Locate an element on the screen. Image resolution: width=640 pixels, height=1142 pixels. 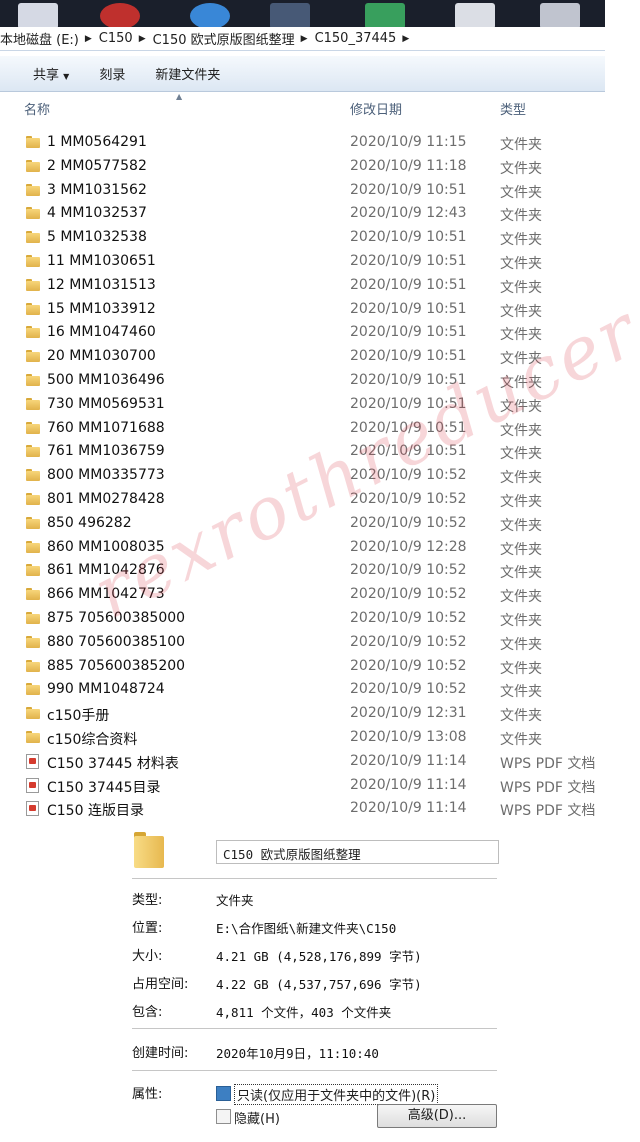
file-row: c150手册 2020/10/9 12:31 文件夹 is located at coordinates (302, 714).